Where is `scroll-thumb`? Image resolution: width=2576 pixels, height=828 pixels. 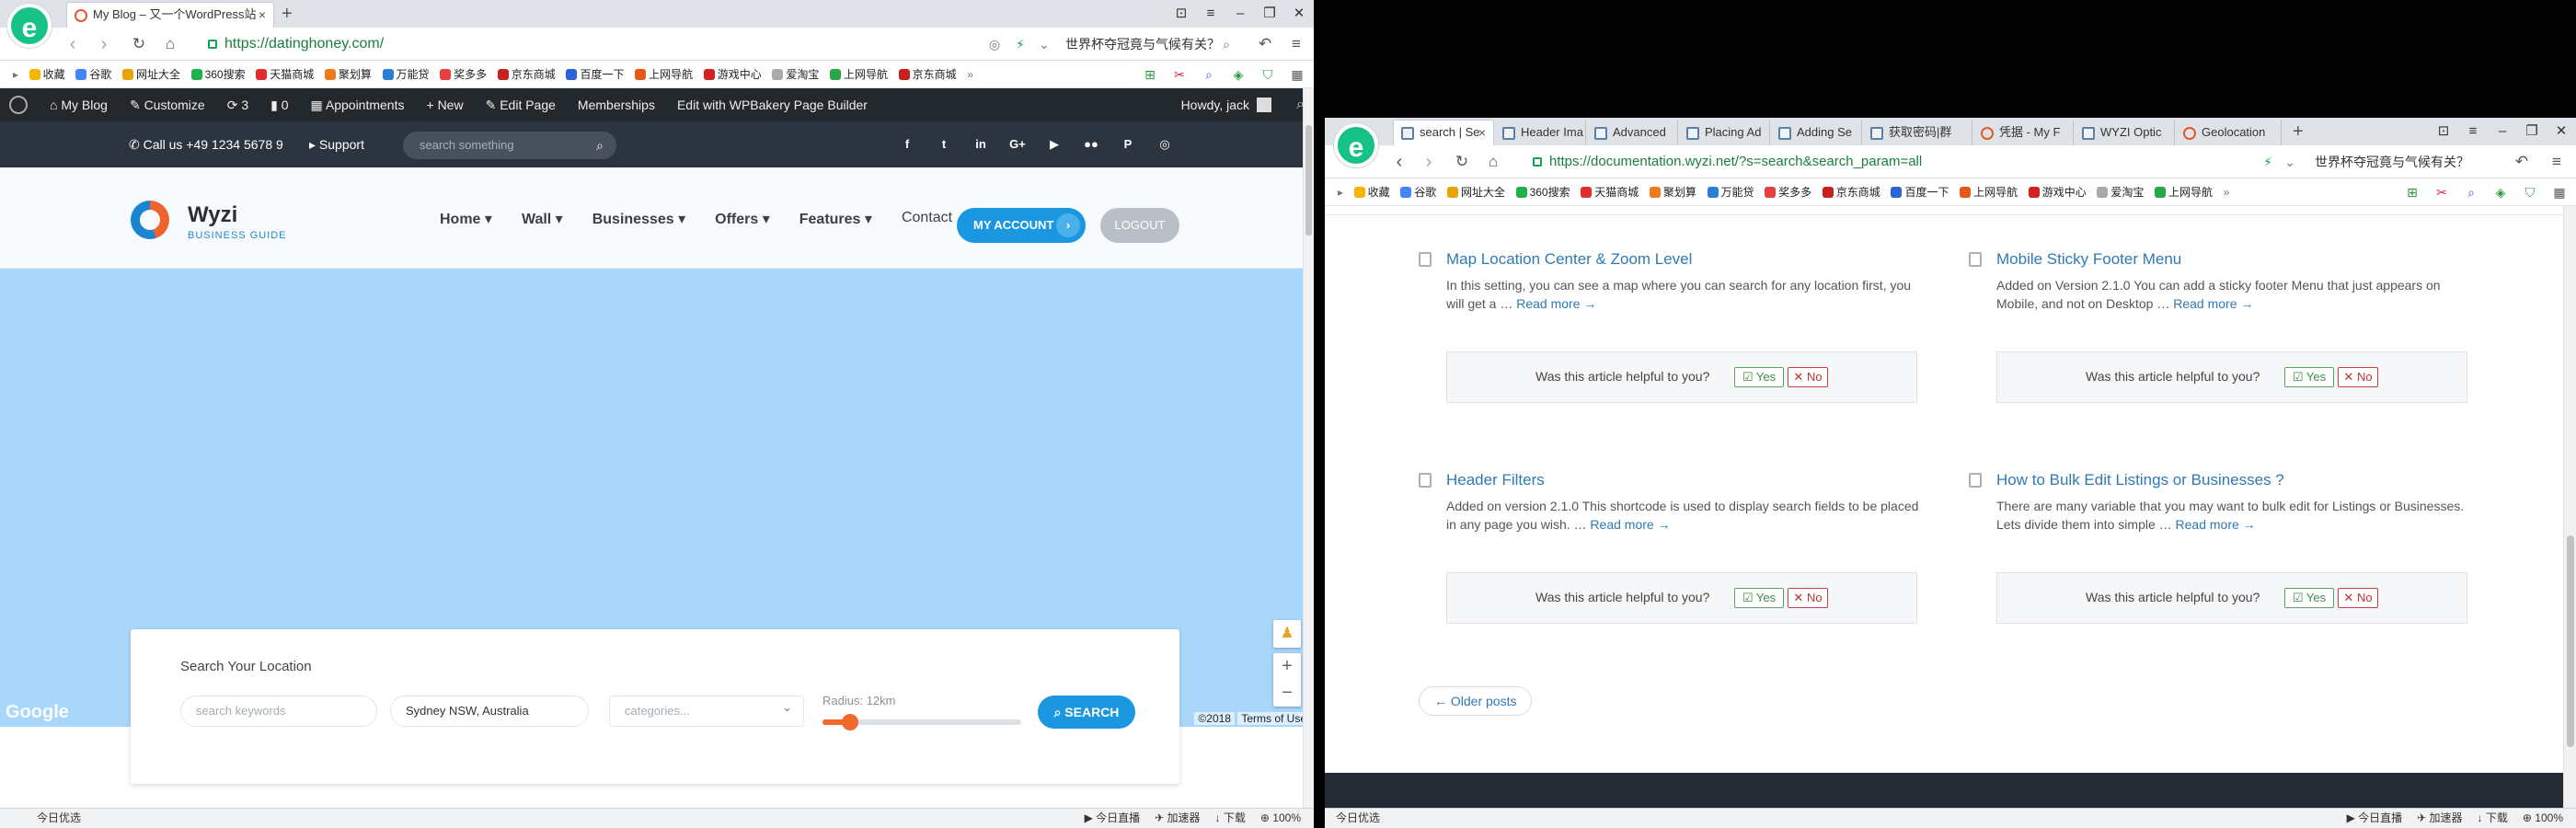
scroll-thumb is located at coordinates (2570, 641).